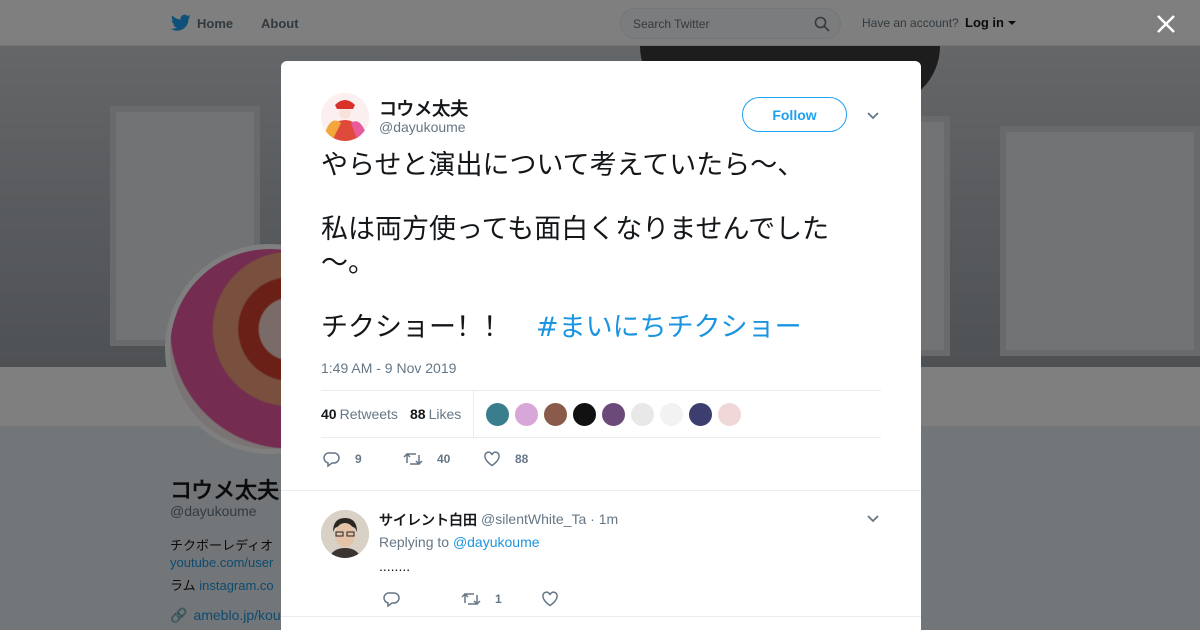 The image size is (1200, 630). I want to click on follow-button: Follow, so click(794, 114).